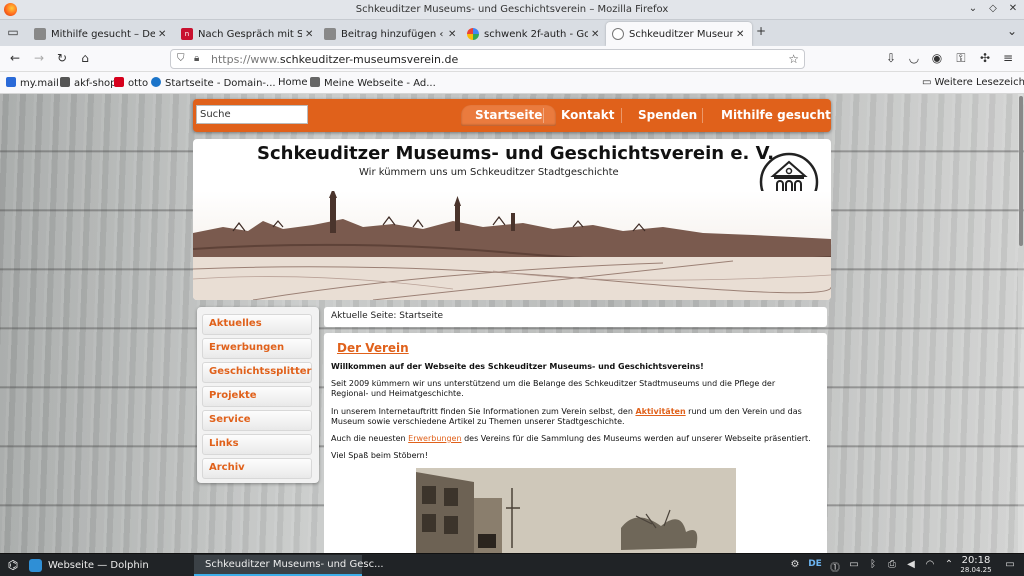 The image size is (1024, 576). What do you see at coordinates (373, 348) in the screenshot?
I see `section-heading: Der Verein` at bounding box center [373, 348].